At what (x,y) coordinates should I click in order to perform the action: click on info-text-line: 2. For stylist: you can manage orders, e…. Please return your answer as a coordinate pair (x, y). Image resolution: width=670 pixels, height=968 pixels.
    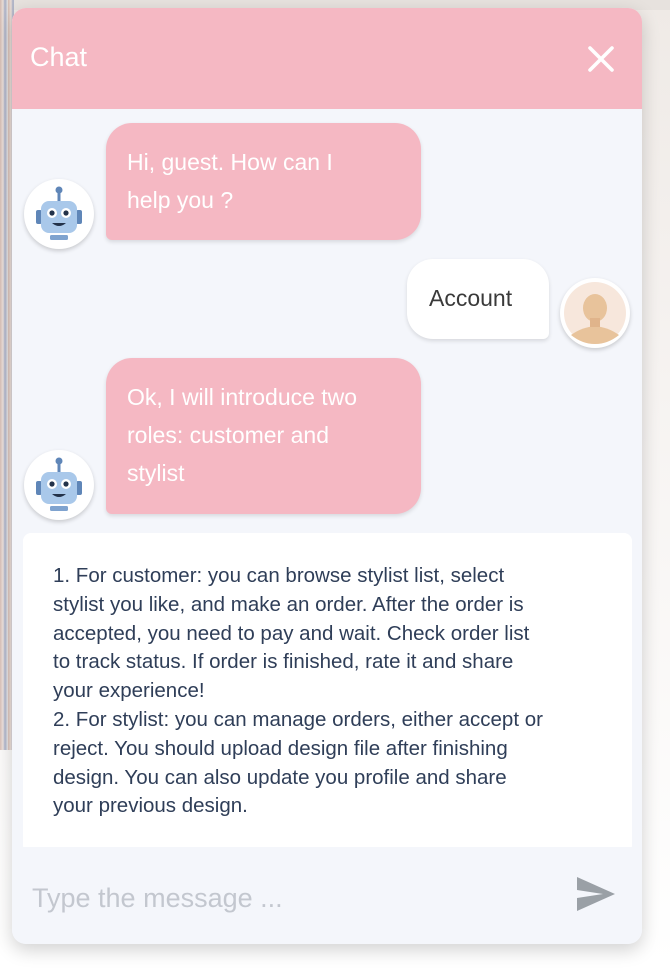
    Looking at the image, I should click on (298, 719).